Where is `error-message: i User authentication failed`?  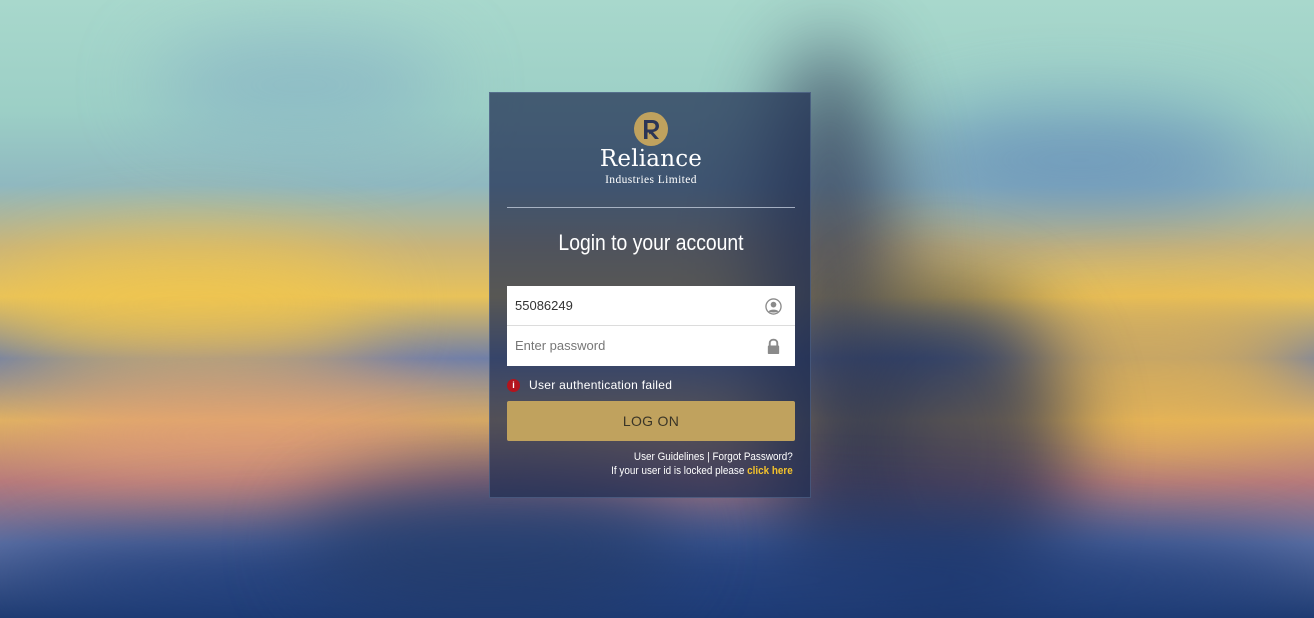 error-message: i User authentication failed is located at coordinates (589, 385).